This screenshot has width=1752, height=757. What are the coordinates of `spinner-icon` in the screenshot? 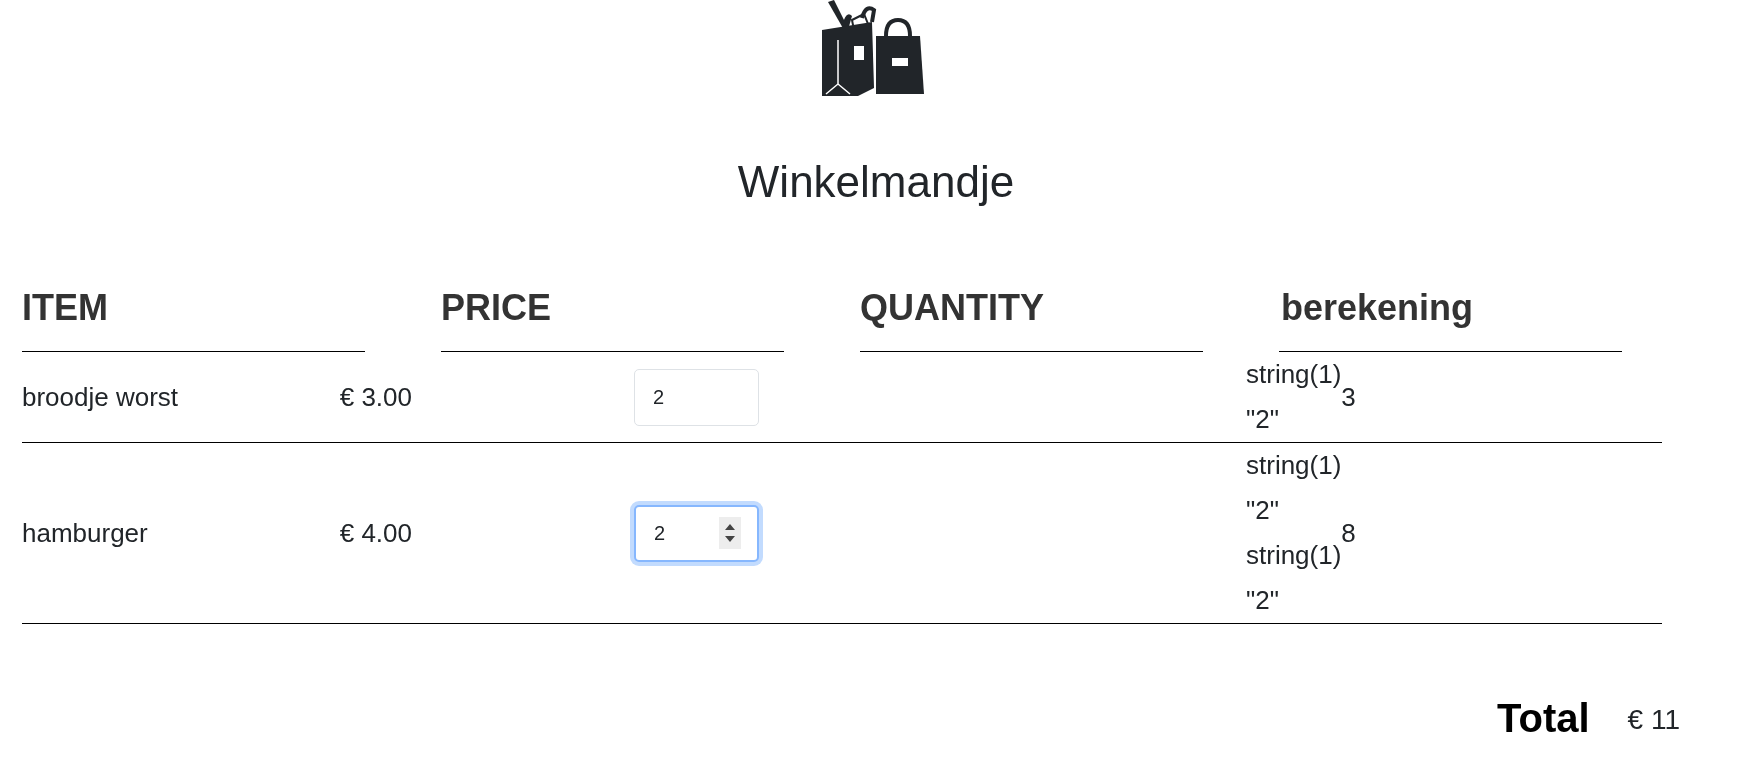 It's located at (730, 532).